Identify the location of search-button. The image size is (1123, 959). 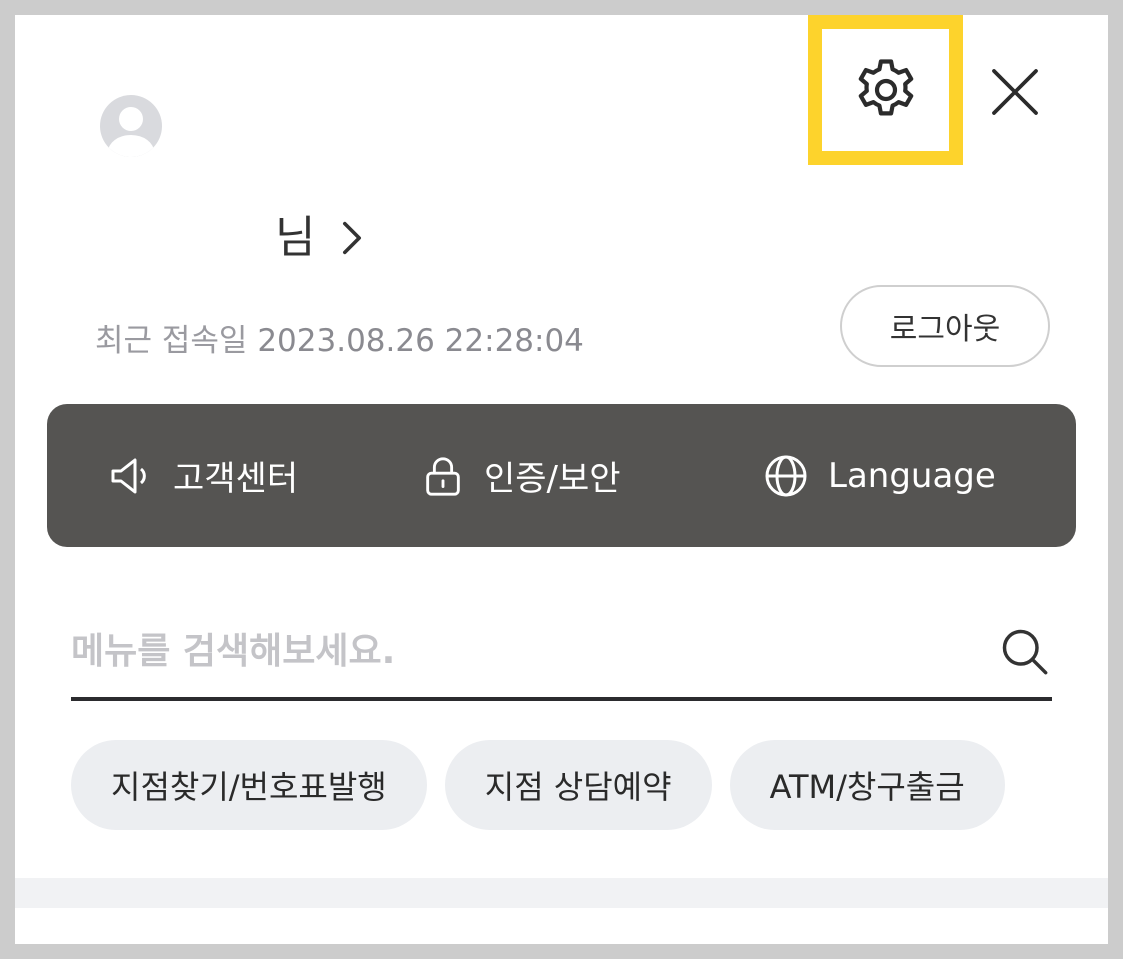
(1024, 651).